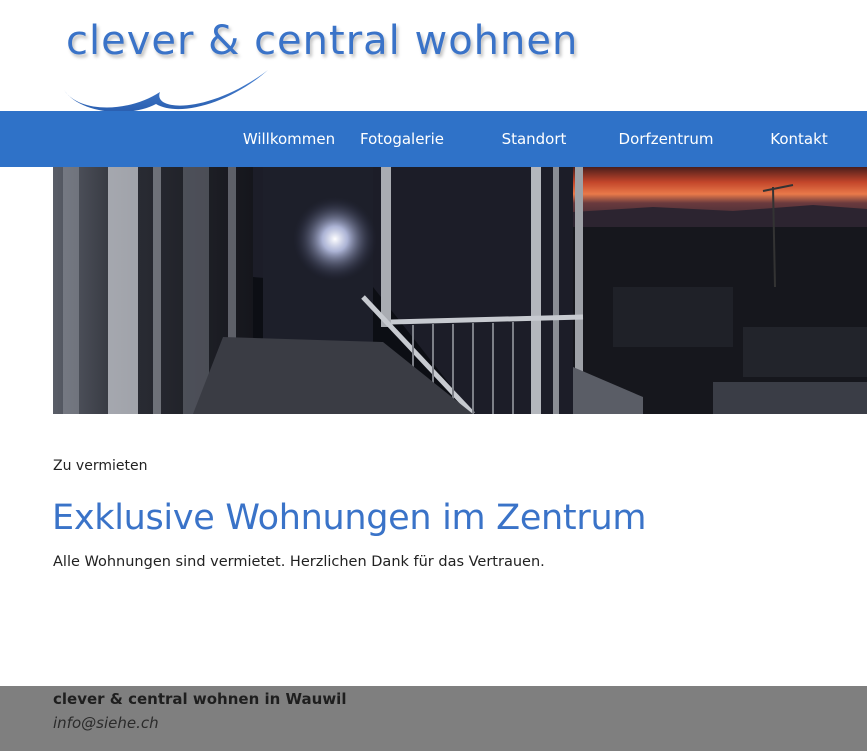  Describe the element at coordinates (200, 699) in the screenshot. I see `footer-title: clever & central wohnen in Wauwil` at that location.